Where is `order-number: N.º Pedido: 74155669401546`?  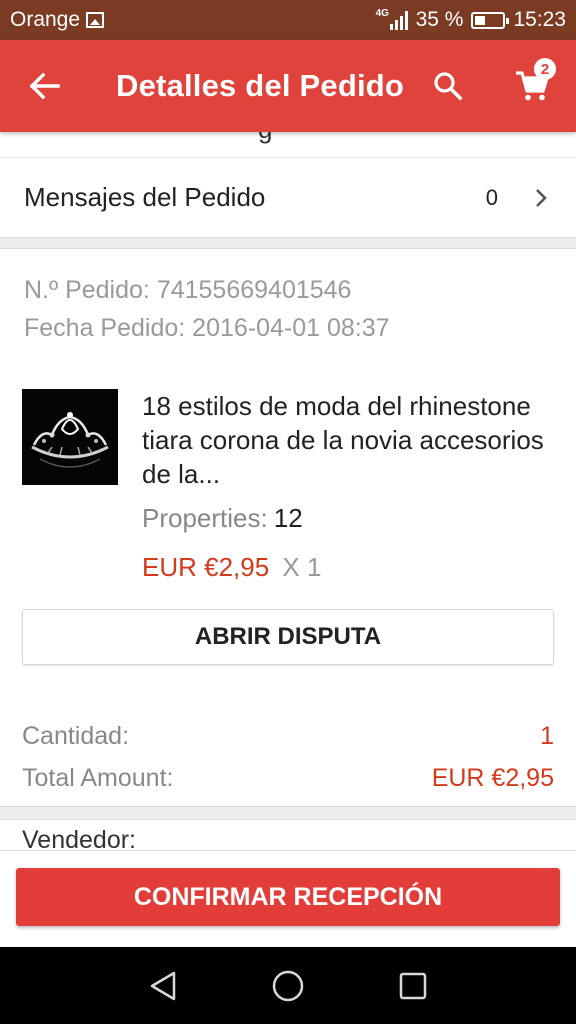
order-number: N.º Pedido: 74155669401546 is located at coordinates (188, 290).